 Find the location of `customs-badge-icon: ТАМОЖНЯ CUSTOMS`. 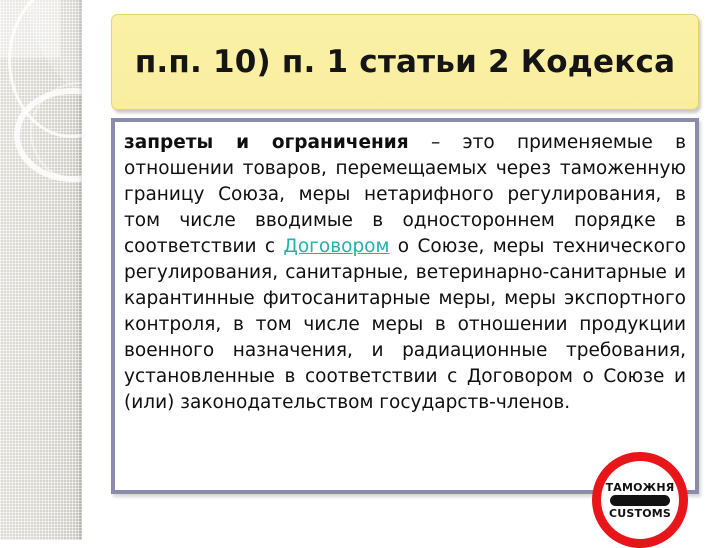

customs-badge-icon: ТАМОЖНЯ CUSTOMS is located at coordinates (640, 500).